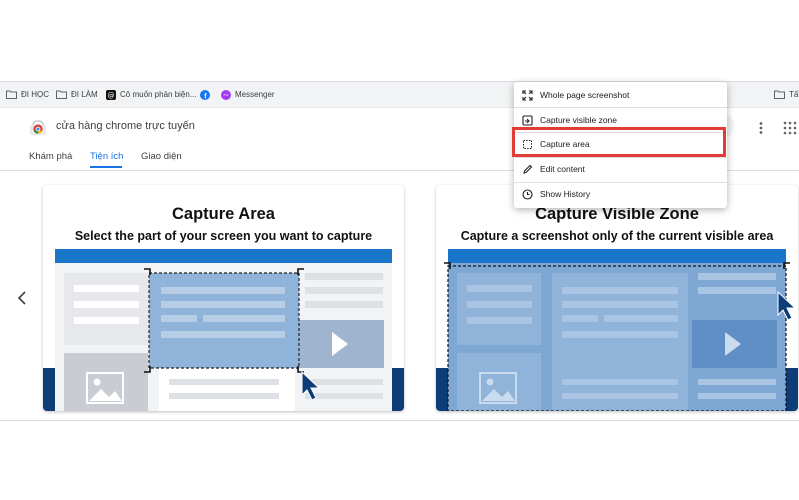 The width and height of the screenshot is (799, 500). What do you see at coordinates (790, 128) in the screenshot?
I see `apps-grid-icon` at bounding box center [790, 128].